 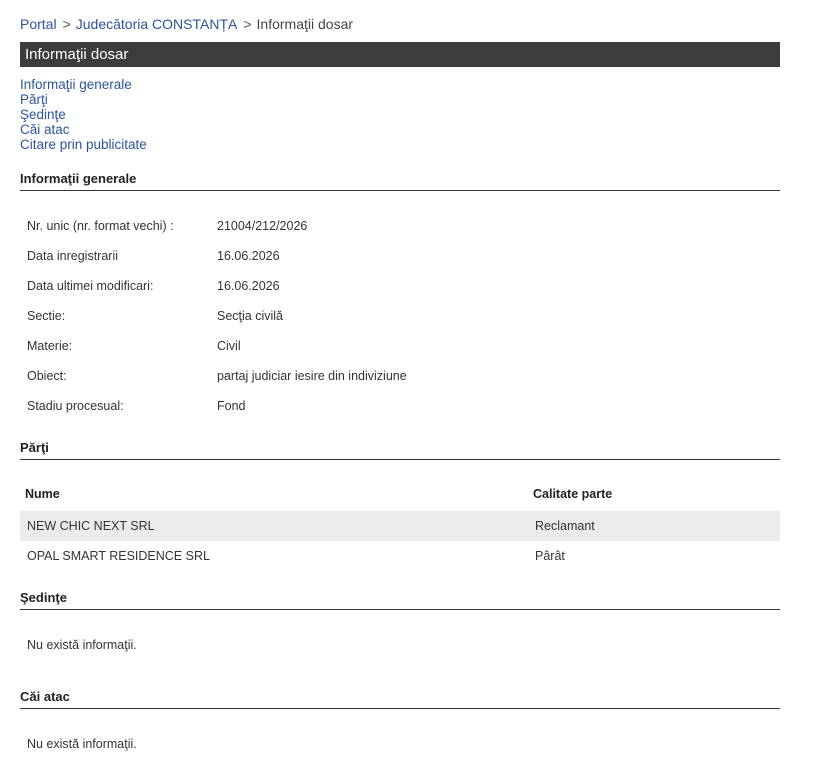 I want to click on info-label: Sectie:, so click(x=46, y=316).